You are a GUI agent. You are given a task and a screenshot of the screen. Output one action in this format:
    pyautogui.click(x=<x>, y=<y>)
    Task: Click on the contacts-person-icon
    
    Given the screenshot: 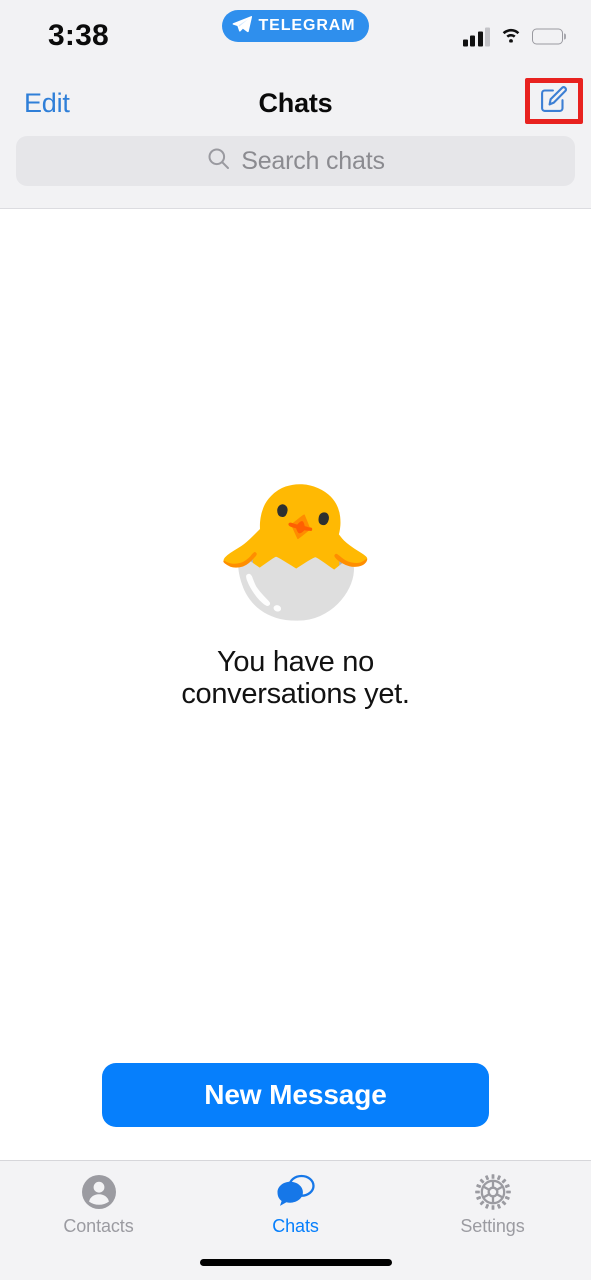 What is the action you would take?
    pyautogui.click(x=99, y=1192)
    